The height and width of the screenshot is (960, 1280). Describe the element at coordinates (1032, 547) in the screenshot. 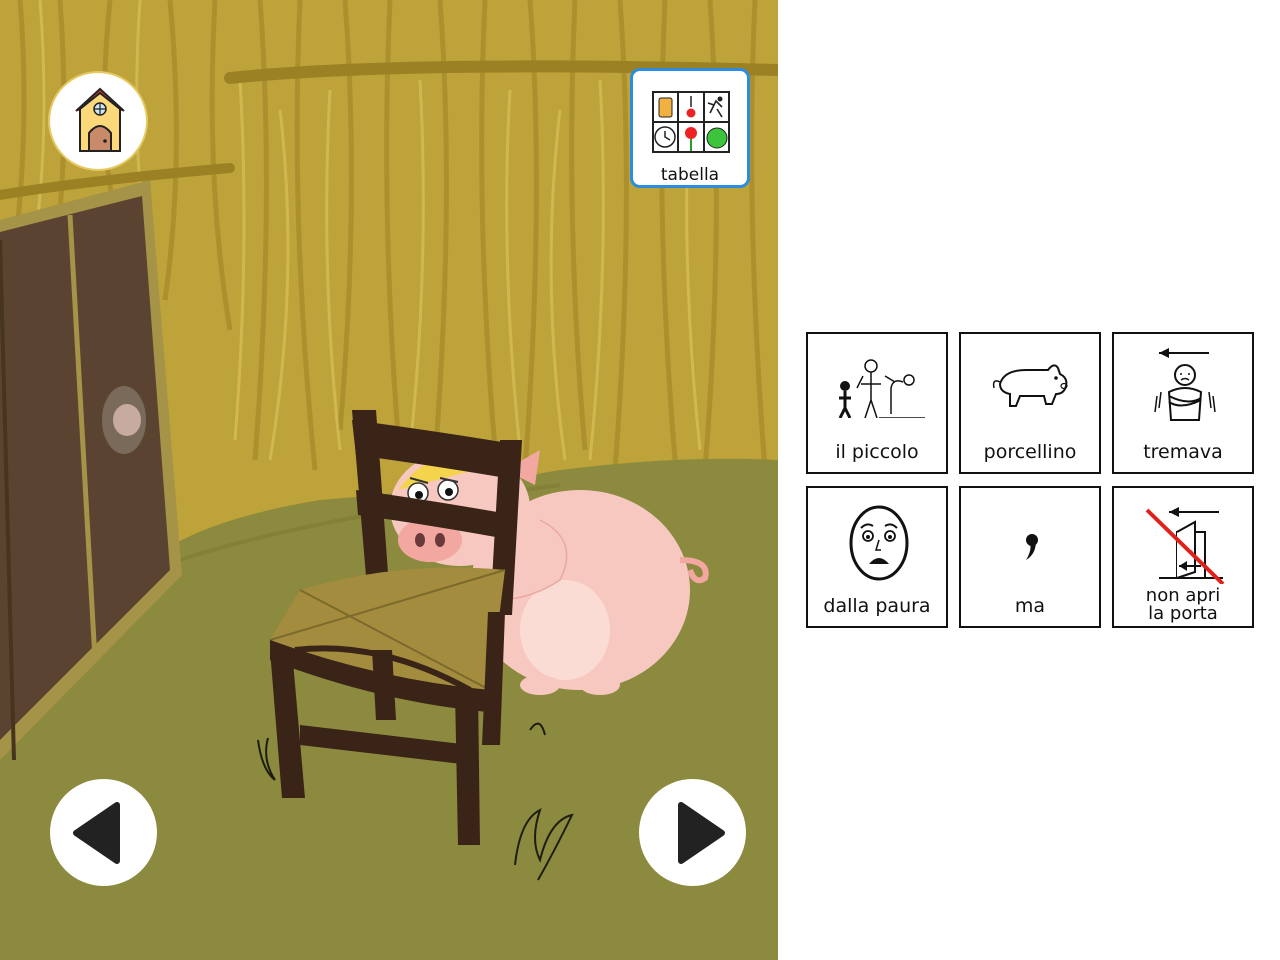

I see `comma-icon` at that location.